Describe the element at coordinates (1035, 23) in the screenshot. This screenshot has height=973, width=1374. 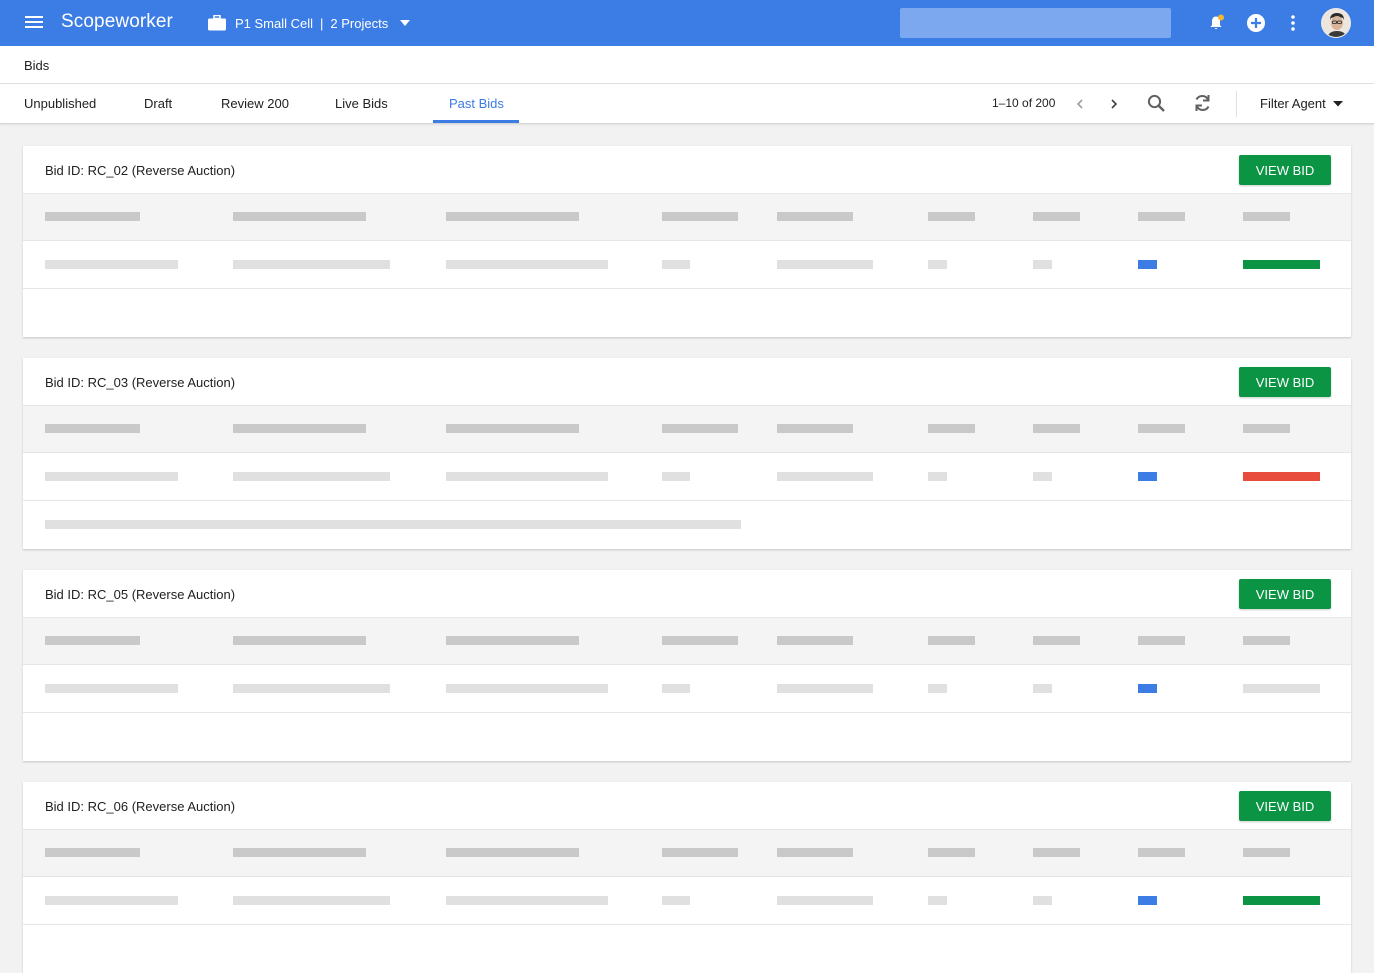
I see `search-input` at that location.